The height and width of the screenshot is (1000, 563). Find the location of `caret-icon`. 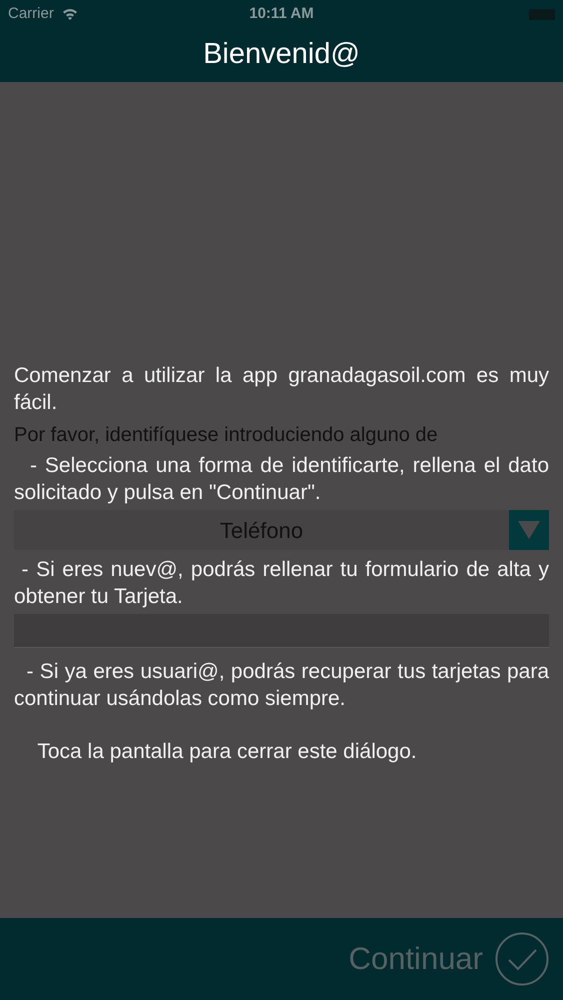

caret-icon is located at coordinates (529, 530).